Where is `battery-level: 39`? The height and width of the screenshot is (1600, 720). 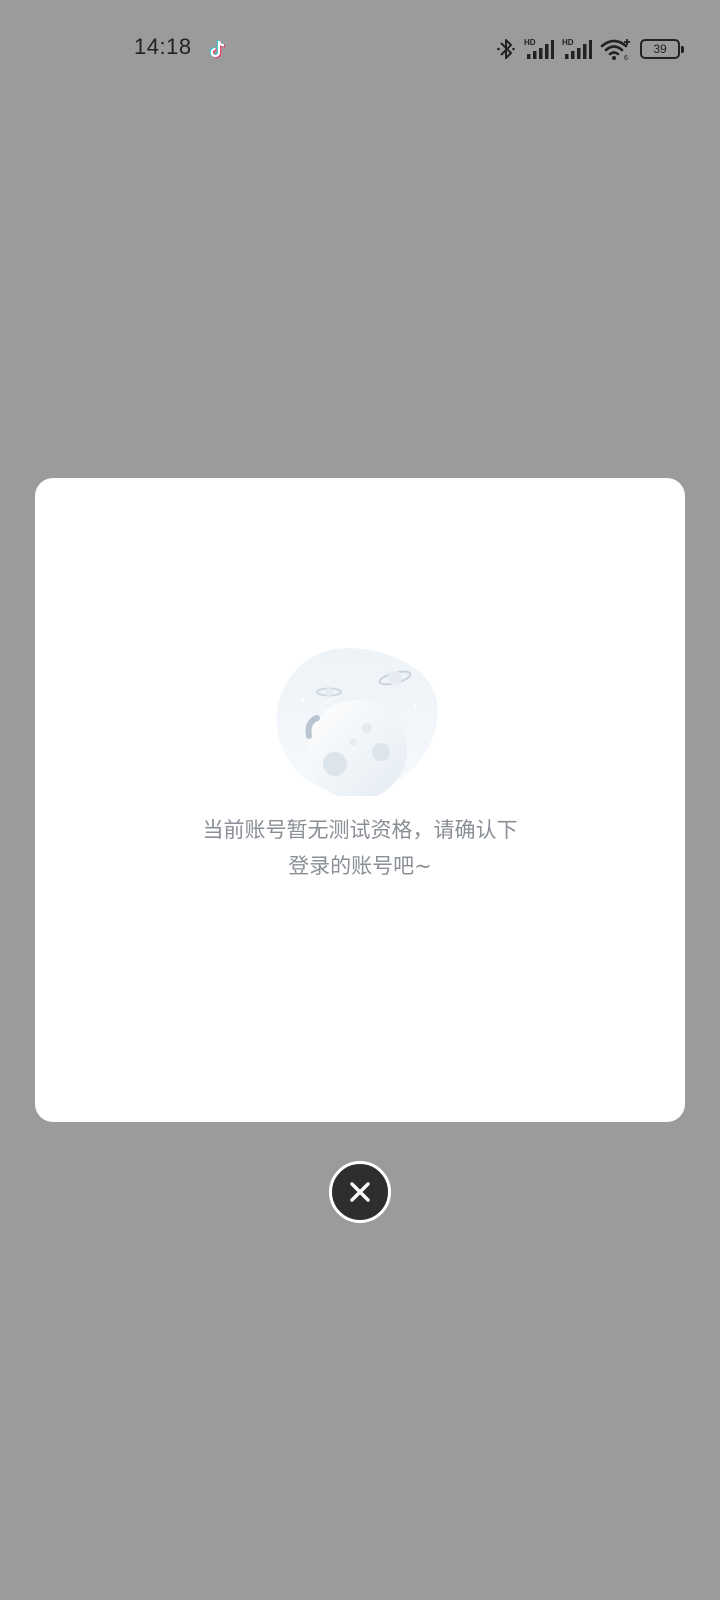 battery-level: 39 is located at coordinates (660, 49).